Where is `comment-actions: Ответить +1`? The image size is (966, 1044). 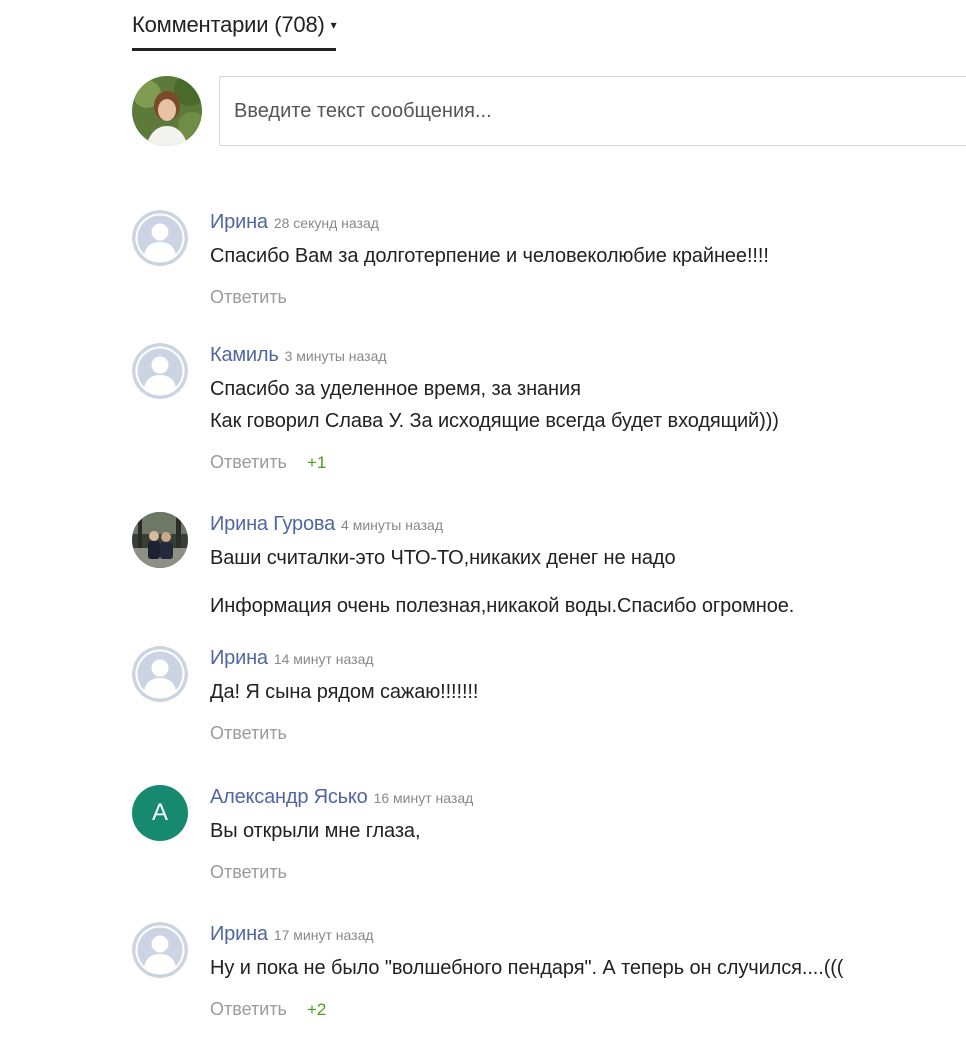 comment-actions: Ответить +1 is located at coordinates (588, 462).